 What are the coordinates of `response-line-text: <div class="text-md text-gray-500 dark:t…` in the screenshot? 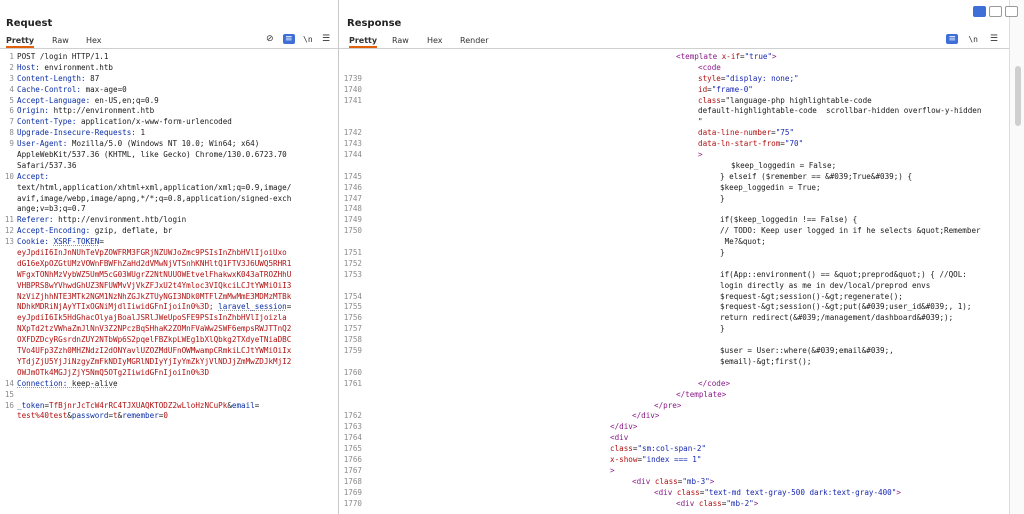 It's located at (634, 493).